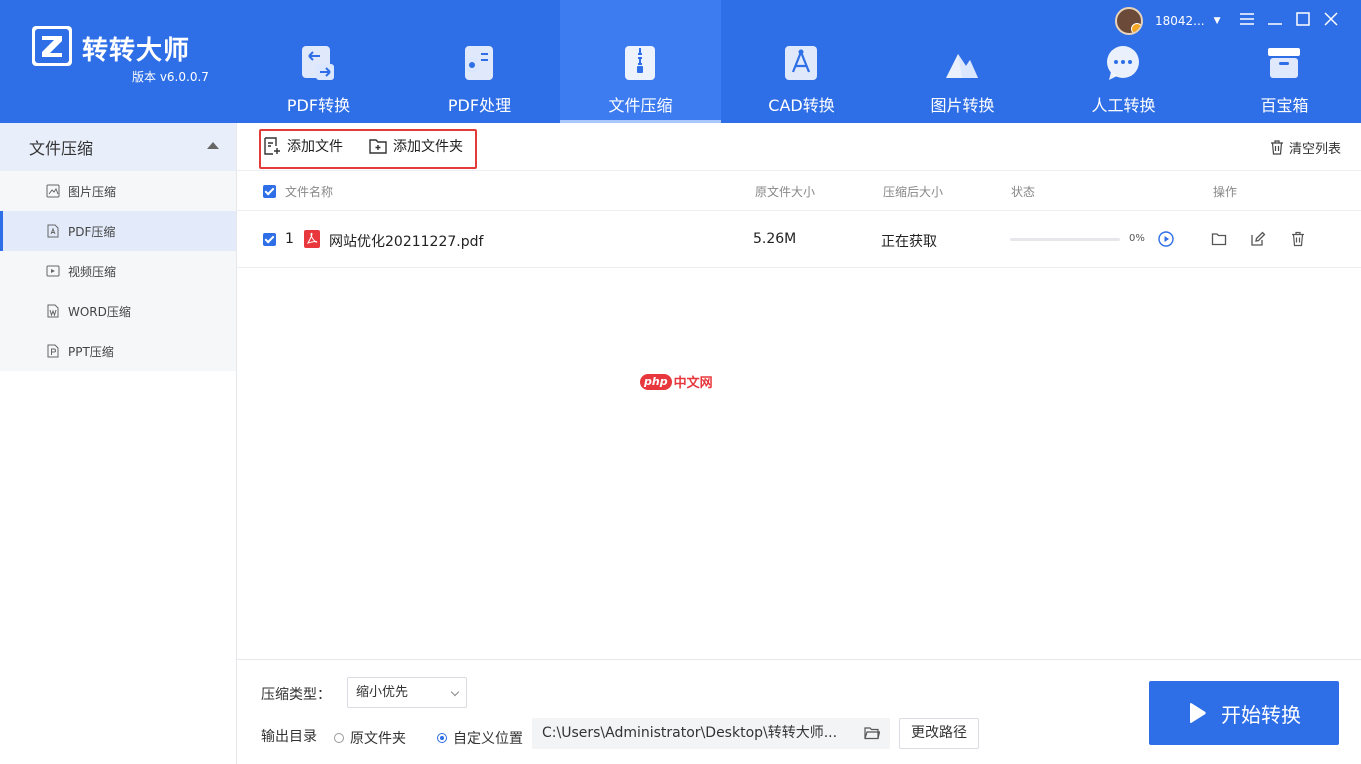  I want to click on file-compress-icon, so click(640, 63).